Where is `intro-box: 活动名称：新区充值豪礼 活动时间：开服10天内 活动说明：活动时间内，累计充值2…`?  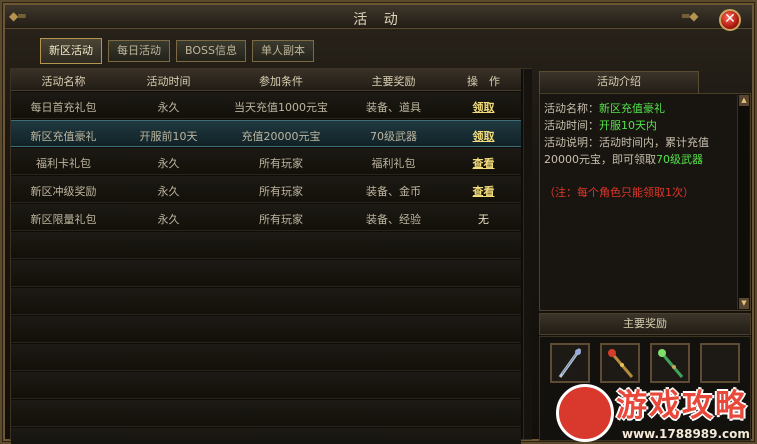
intro-box: 活动名称：新区充值豪礼 活动时间：开服10天内 活动说明：活动时间内，累计充值2… is located at coordinates (645, 202).